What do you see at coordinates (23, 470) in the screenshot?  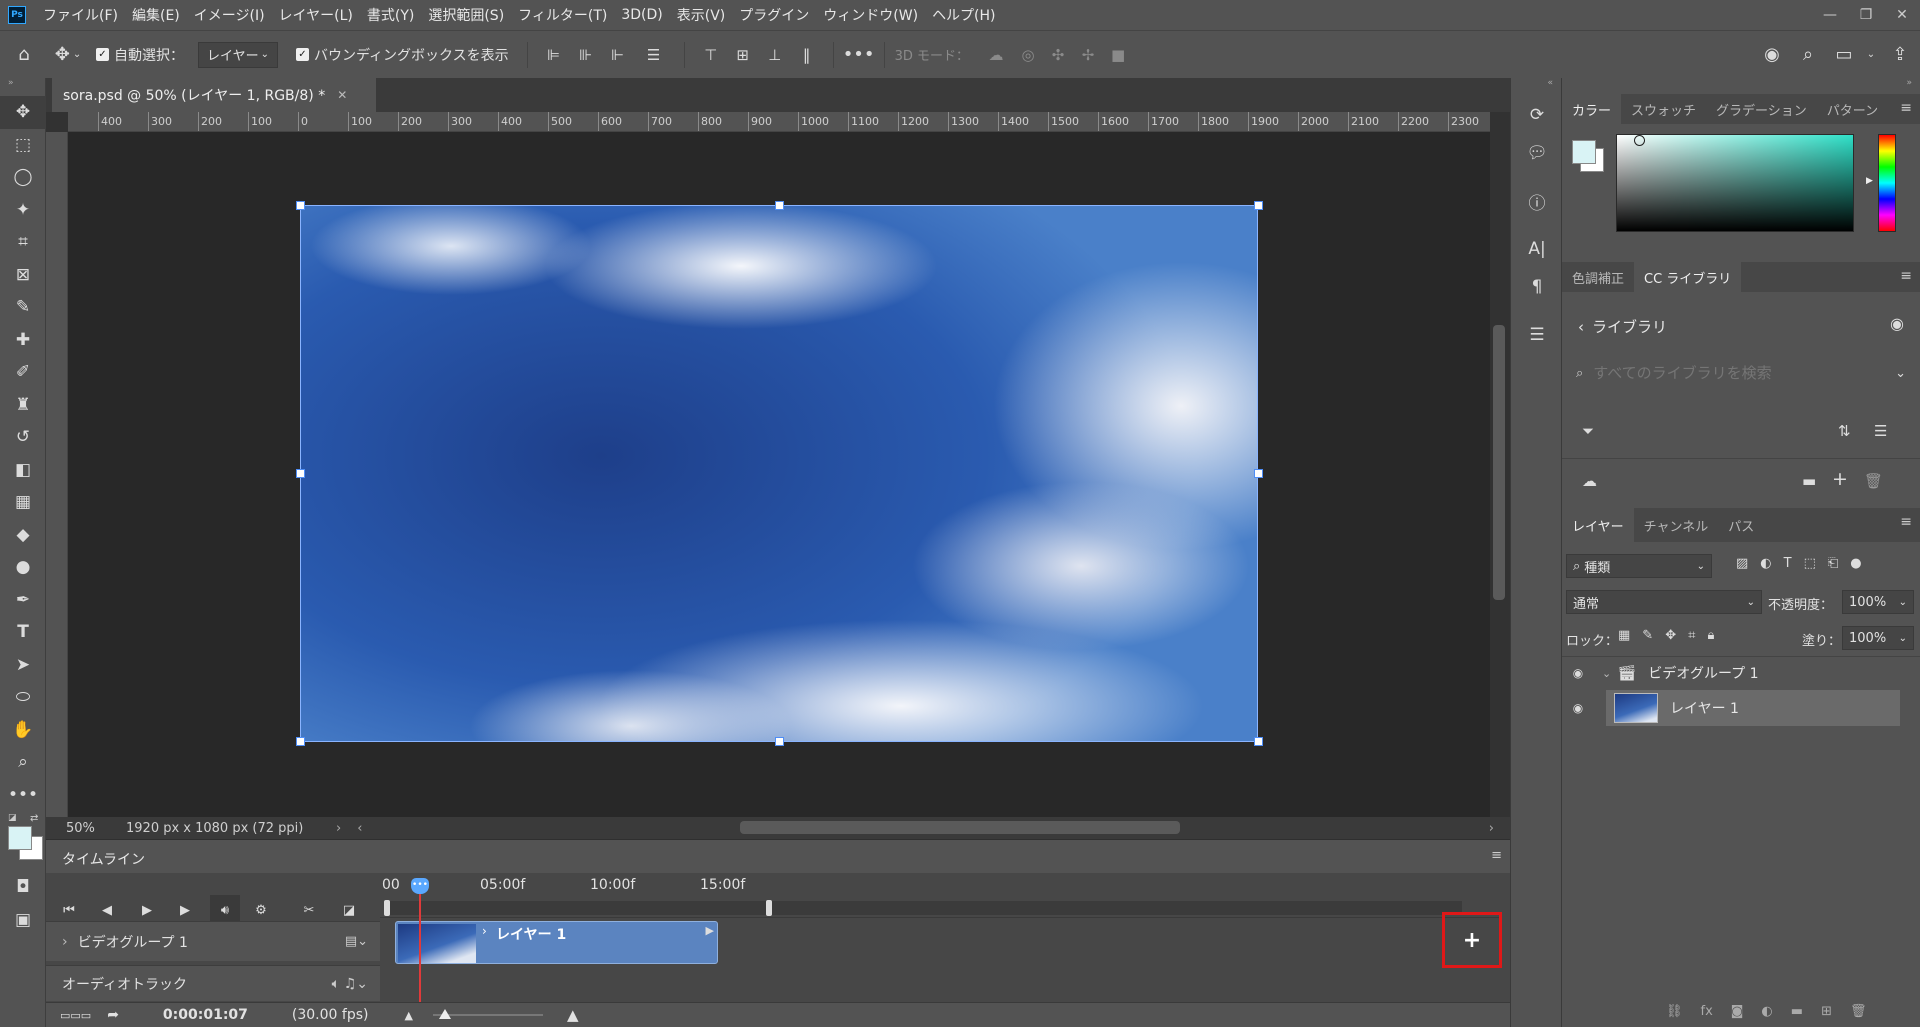 I see `eraser-icon: ◧` at bounding box center [23, 470].